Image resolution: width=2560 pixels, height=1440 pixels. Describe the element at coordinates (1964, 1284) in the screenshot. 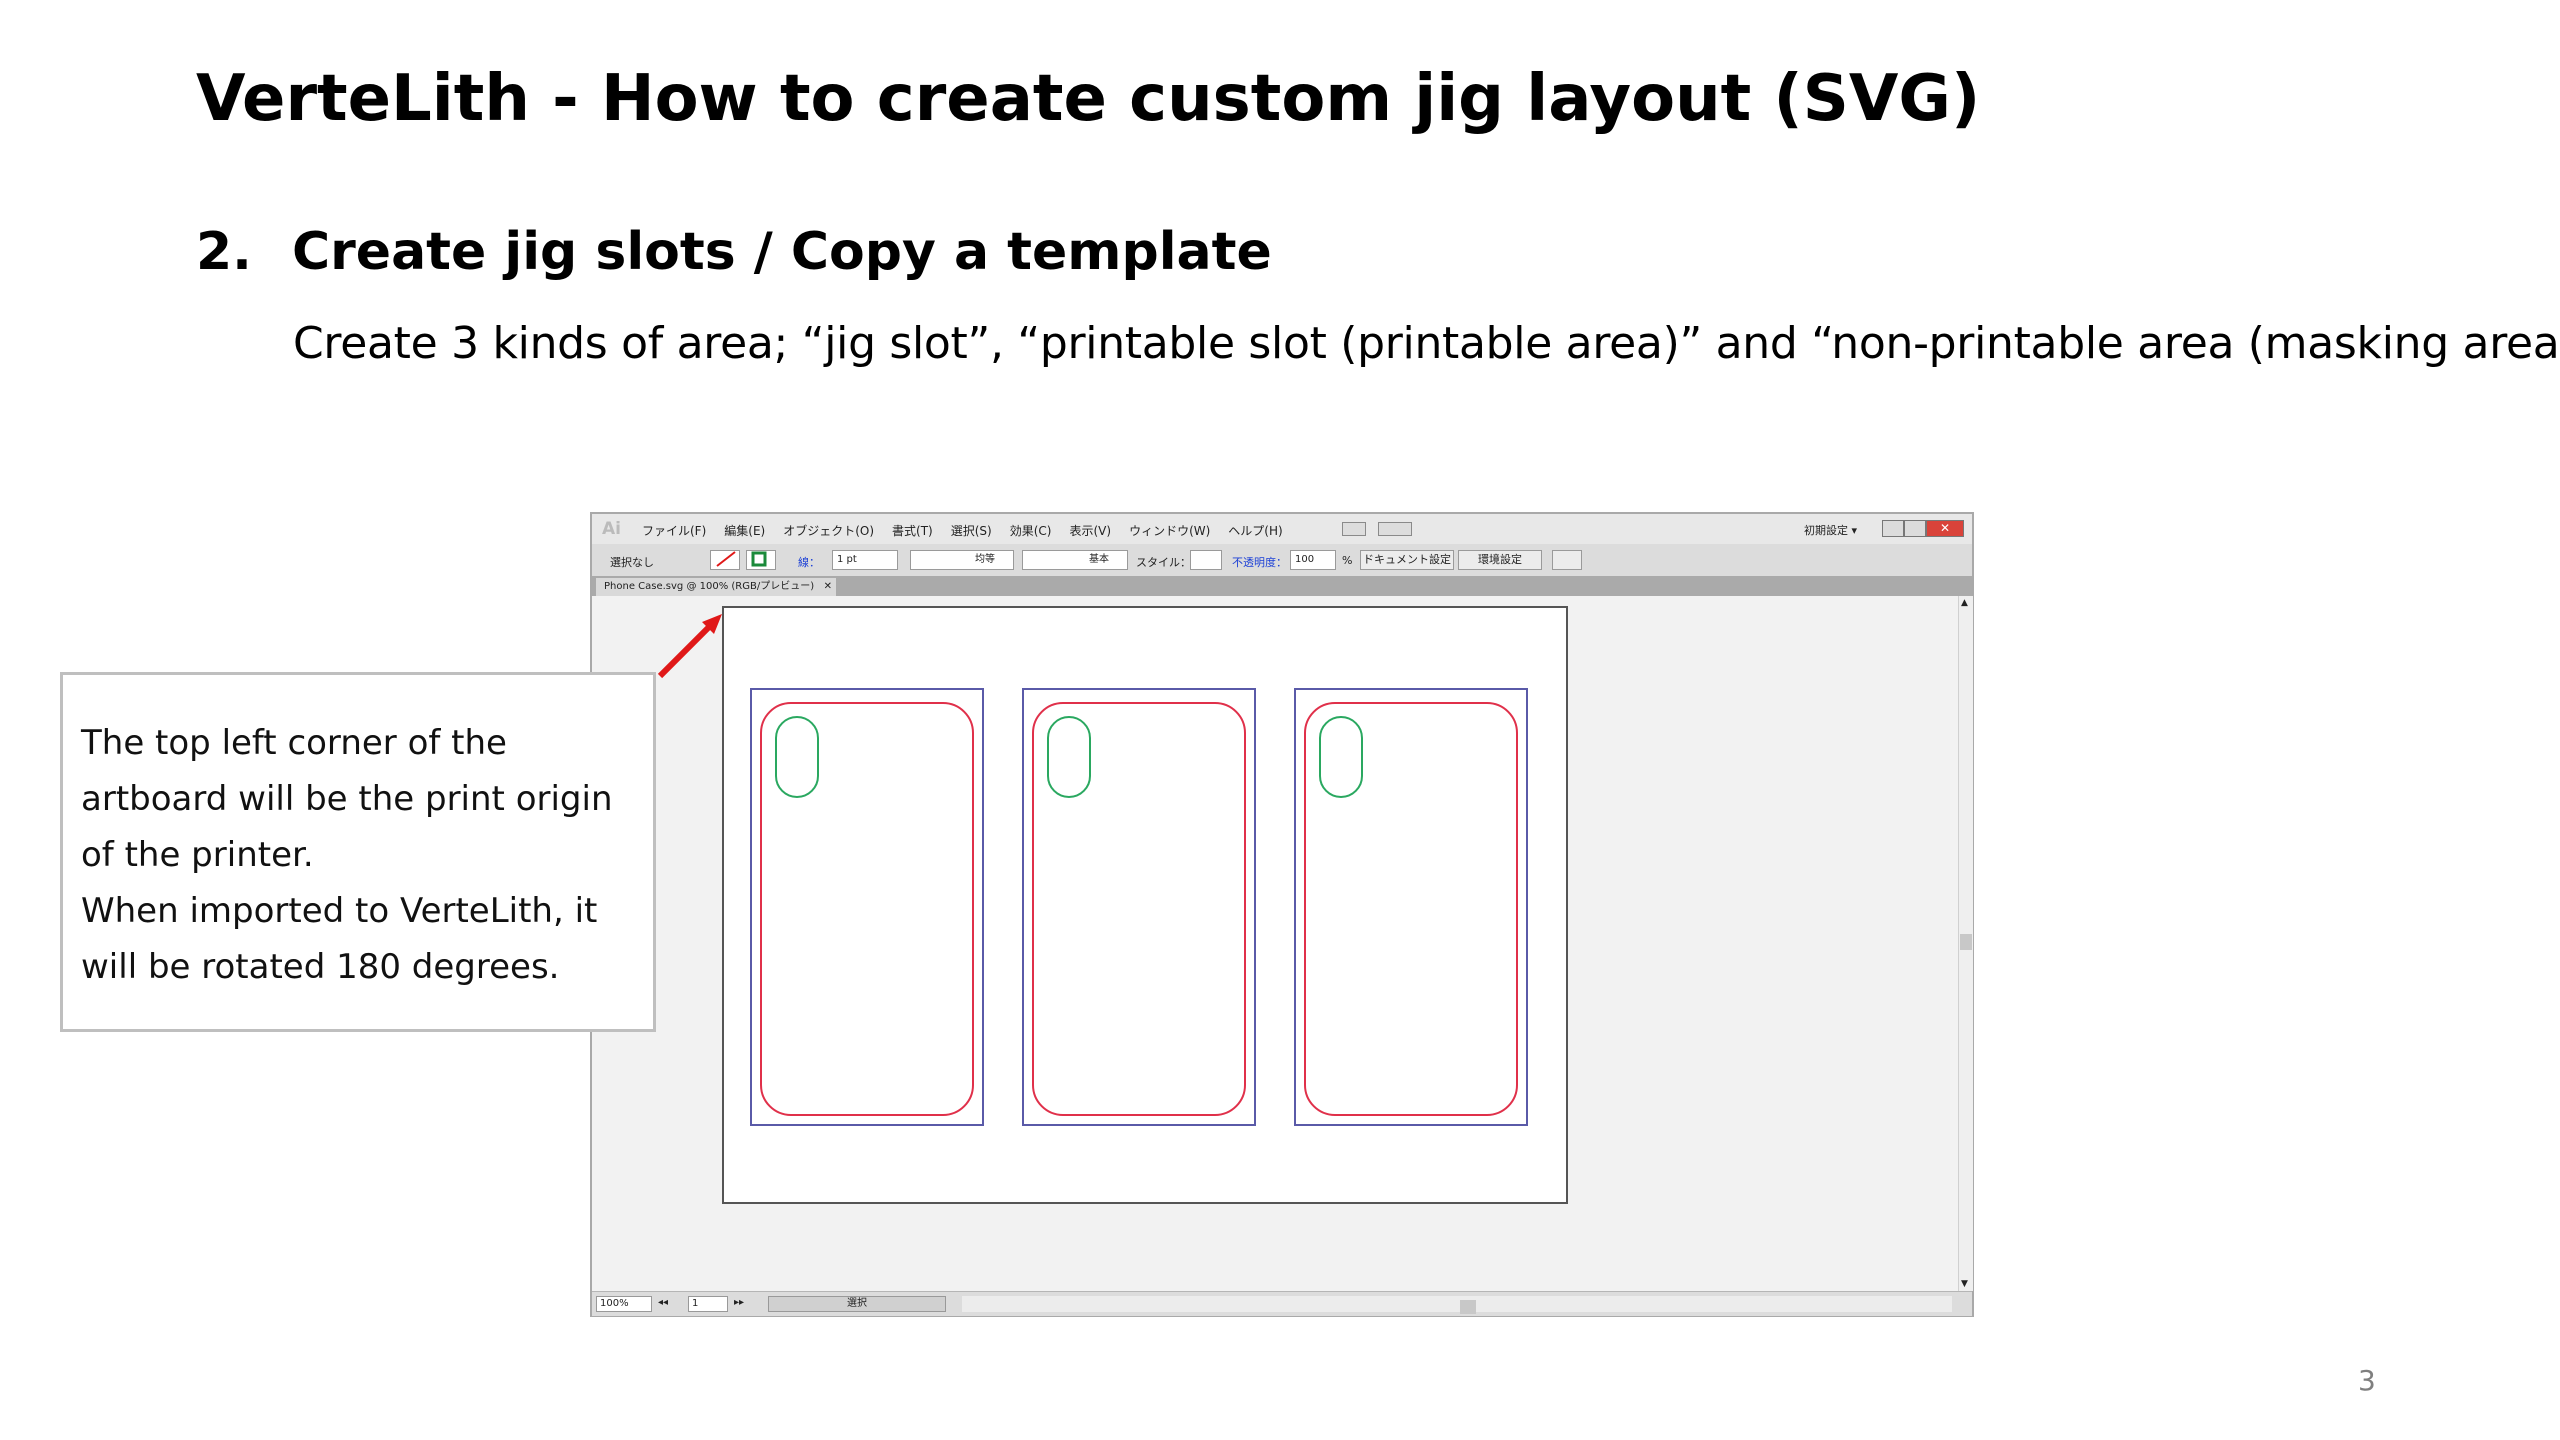

I see `scroll-down-icon: ▼` at that location.